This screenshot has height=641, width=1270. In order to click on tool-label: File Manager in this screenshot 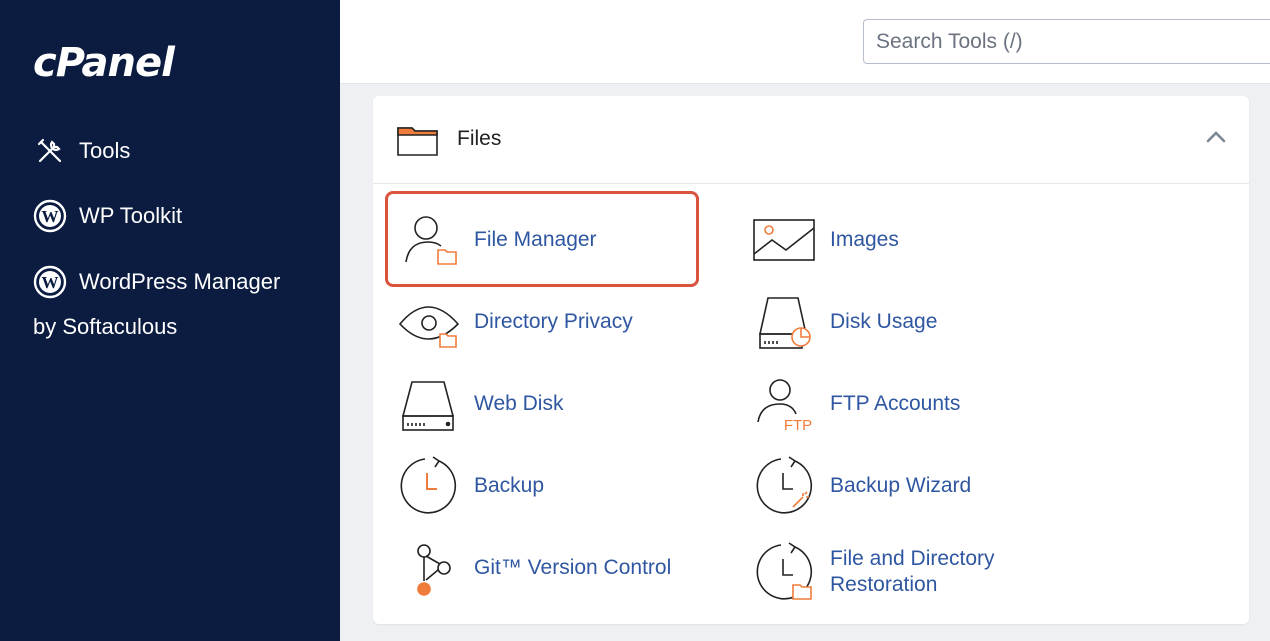, I will do `click(535, 239)`.